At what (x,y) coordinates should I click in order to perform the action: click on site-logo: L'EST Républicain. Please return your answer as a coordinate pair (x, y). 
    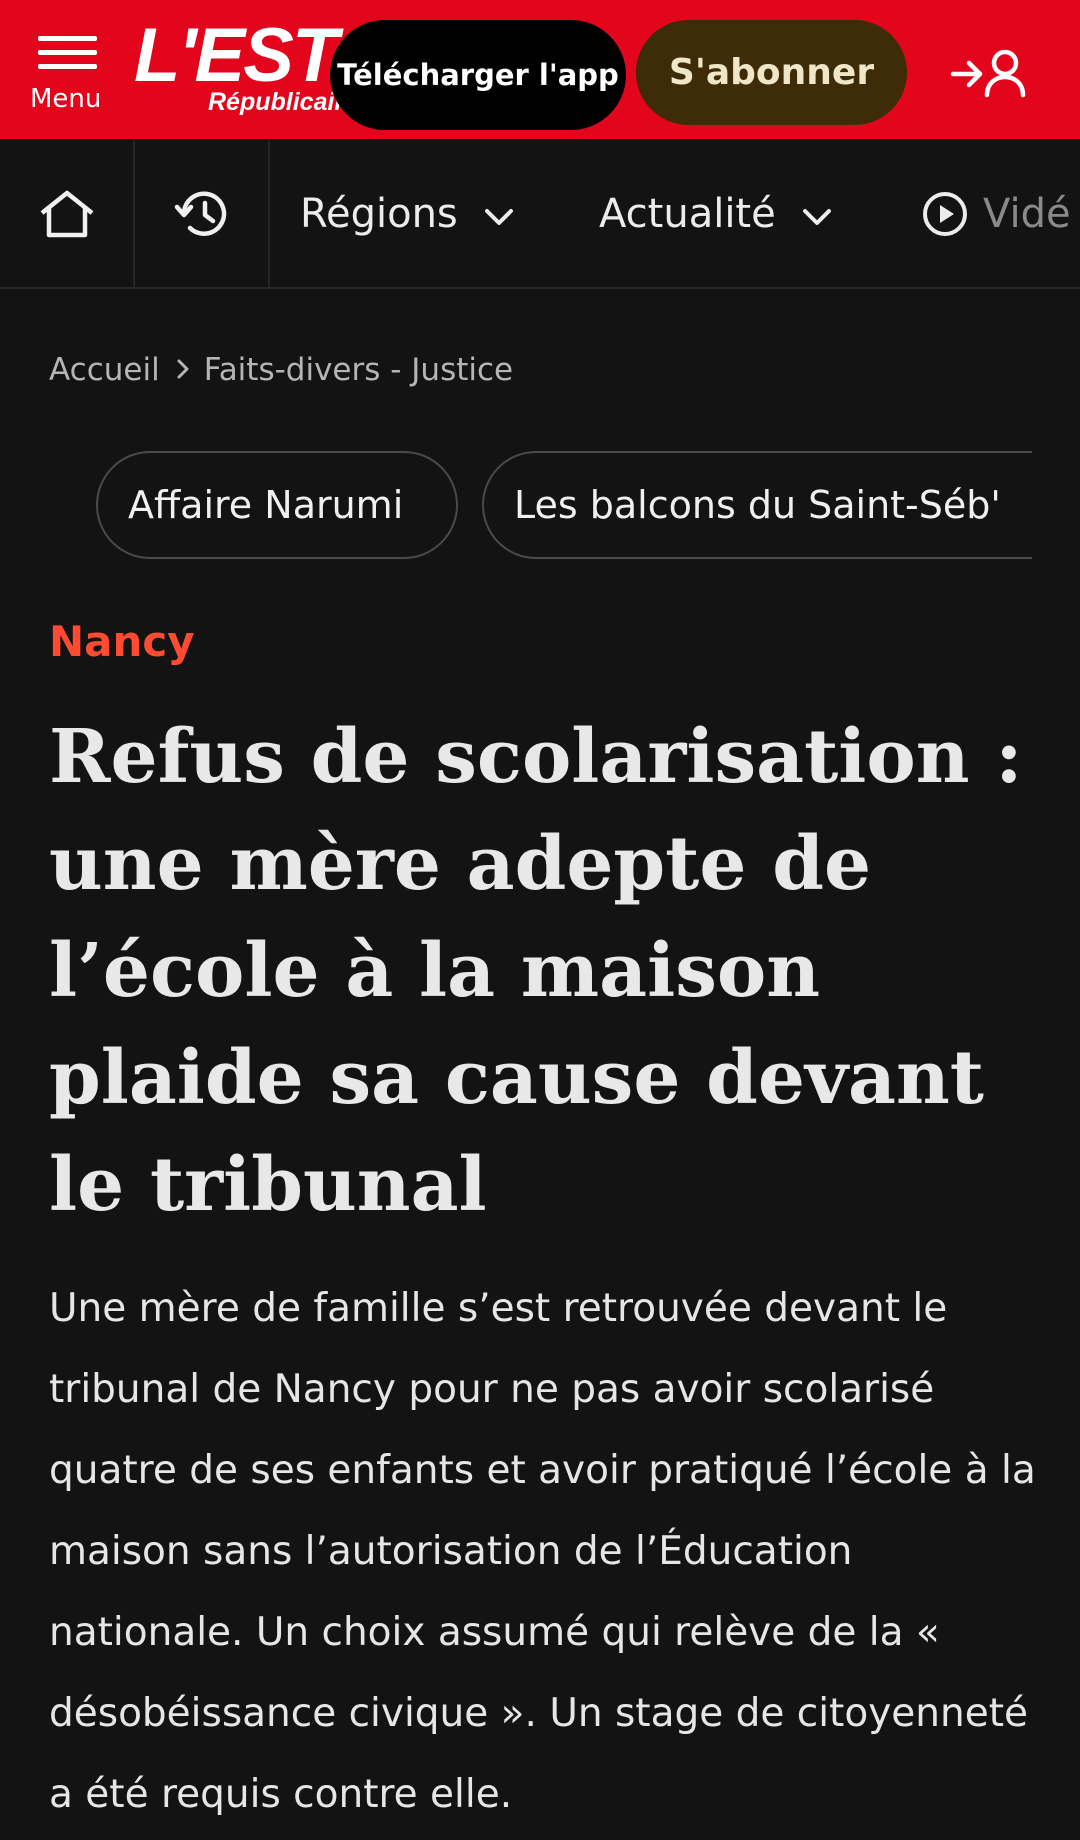
    Looking at the image, I should click on (239, 70).